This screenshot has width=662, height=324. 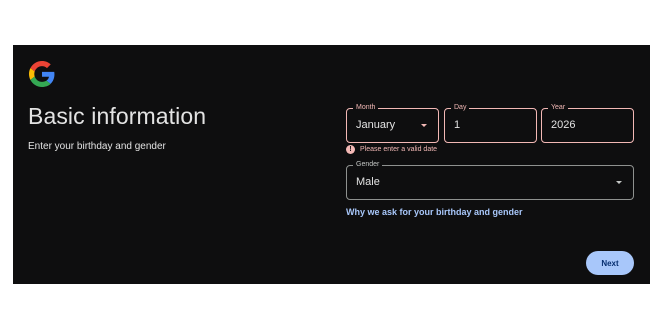 What do you see at coordinates (610, 263) in the screenshot?
I see `next-button: Next` at bounding box center [610, 263].